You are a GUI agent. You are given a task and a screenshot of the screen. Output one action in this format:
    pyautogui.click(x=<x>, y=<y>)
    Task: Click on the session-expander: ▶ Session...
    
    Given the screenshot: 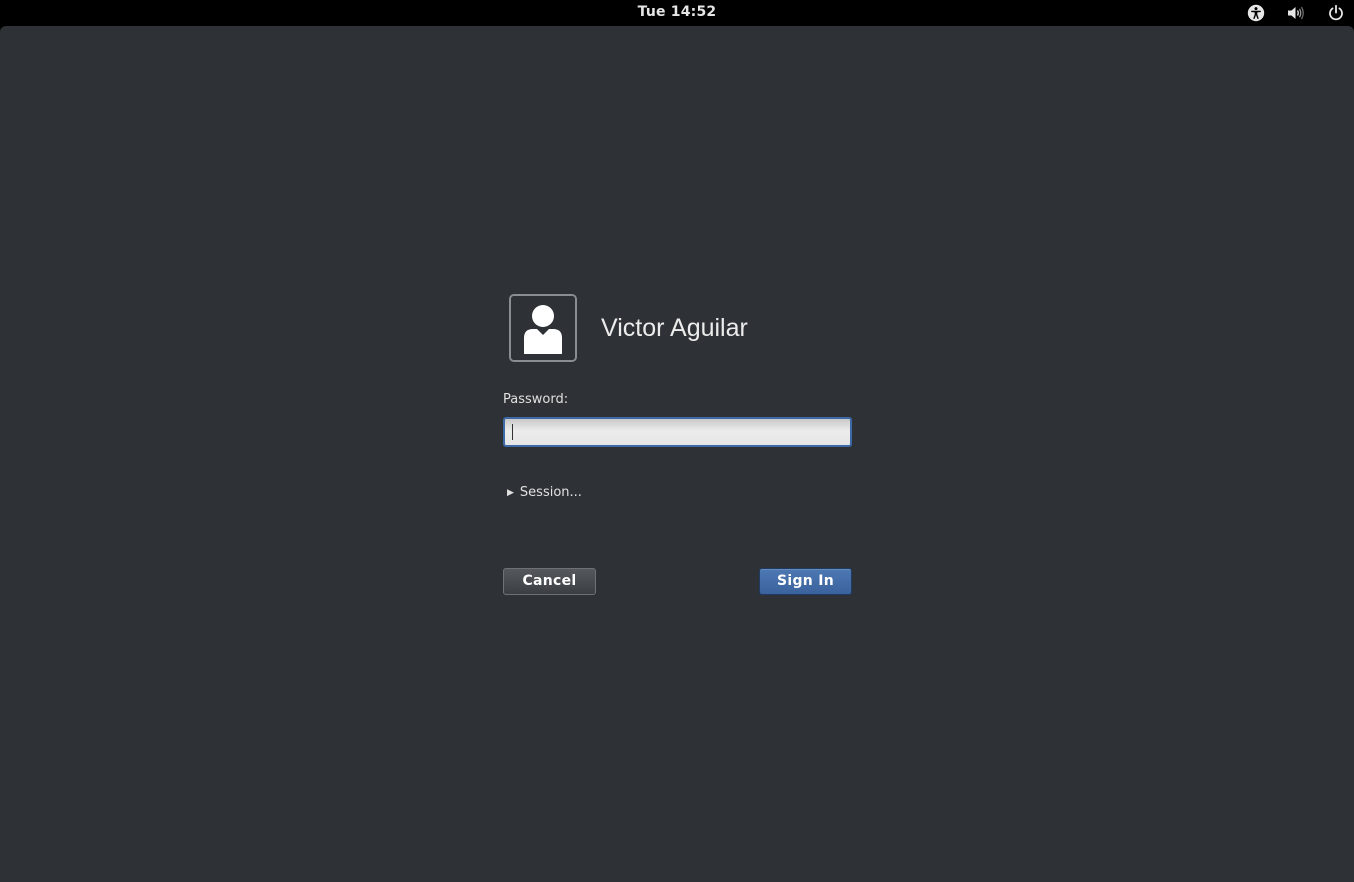 What is the action you would take?
    pyautogui.click(x=544, y=492)
    